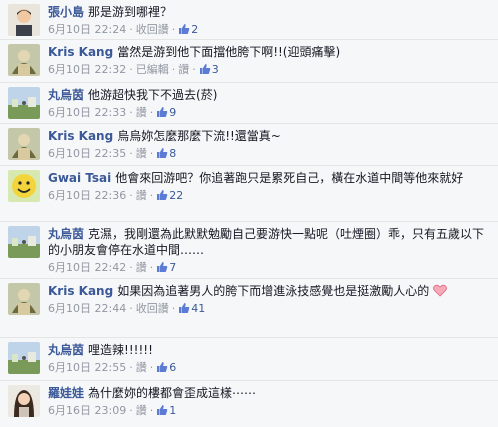  What do you see at coordinates (269, 268) in the screenshot?
I see `comment-meta: 6月10日 22:42 · 讚 · 7` at bounding box center [269, 268].